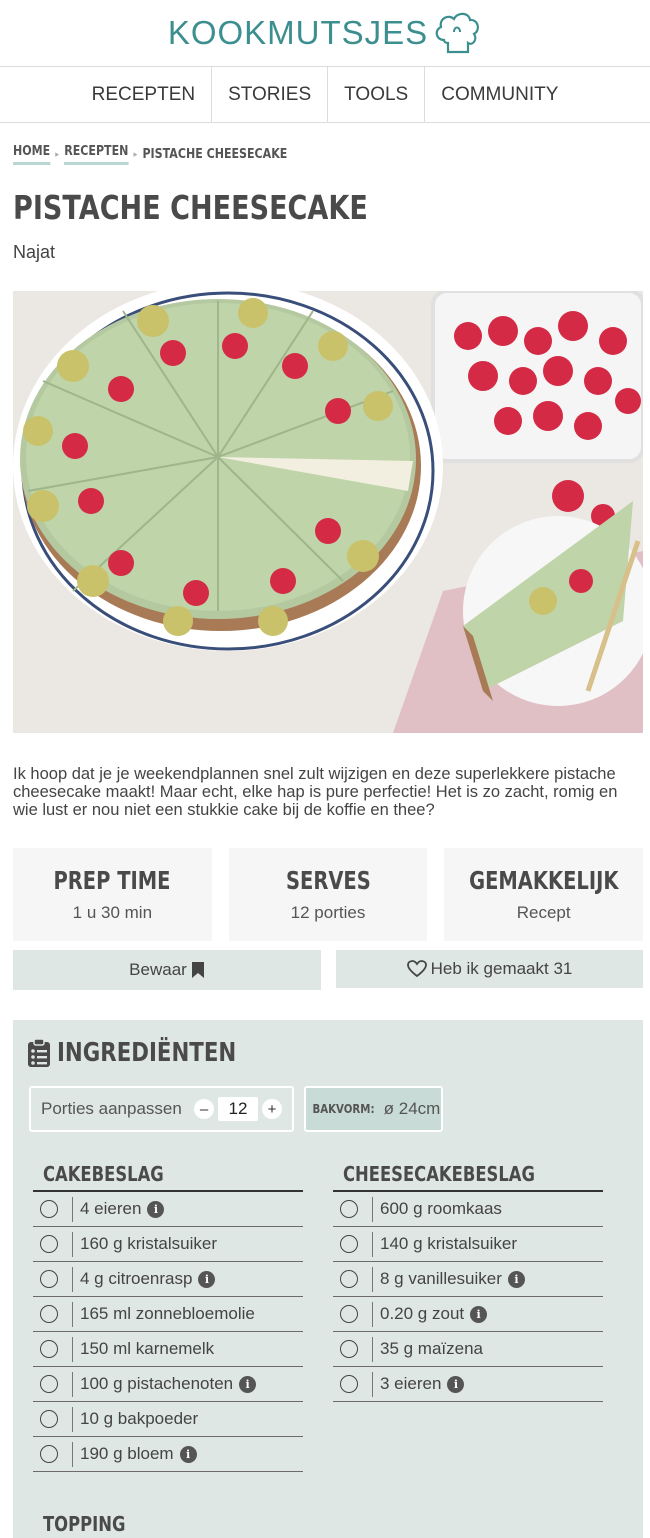 The height and width of the screenshot is (1538, 650). What do you see at coordinates (544, 894) in the screenshot?
I see `stat-difficulty: GEMAKKELIJK Recept` at bounding box center [544, 894].